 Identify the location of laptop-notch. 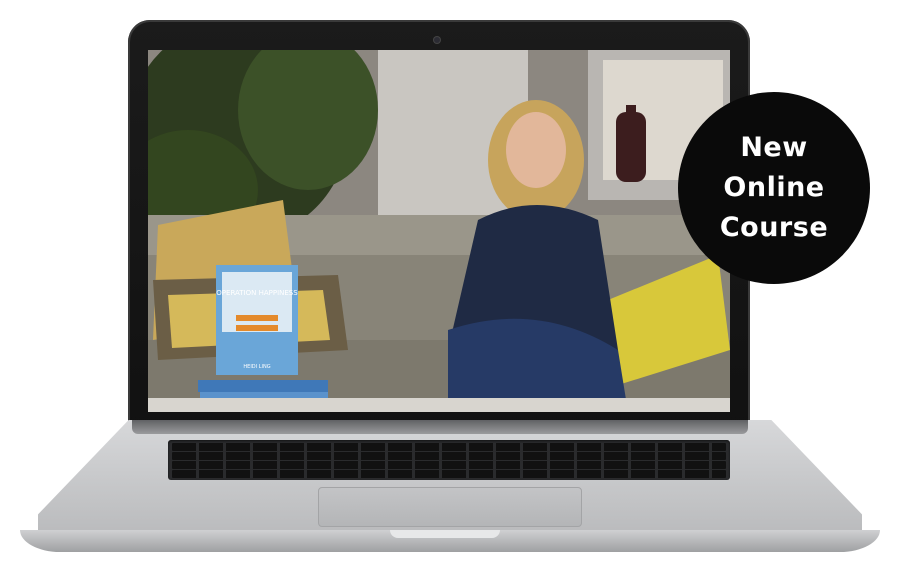
(445, 534).